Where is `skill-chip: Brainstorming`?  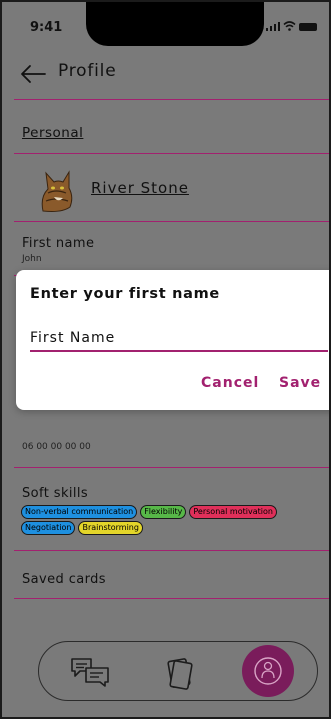 skill-chip: Brainstorming is located at coordinates (110, 528).